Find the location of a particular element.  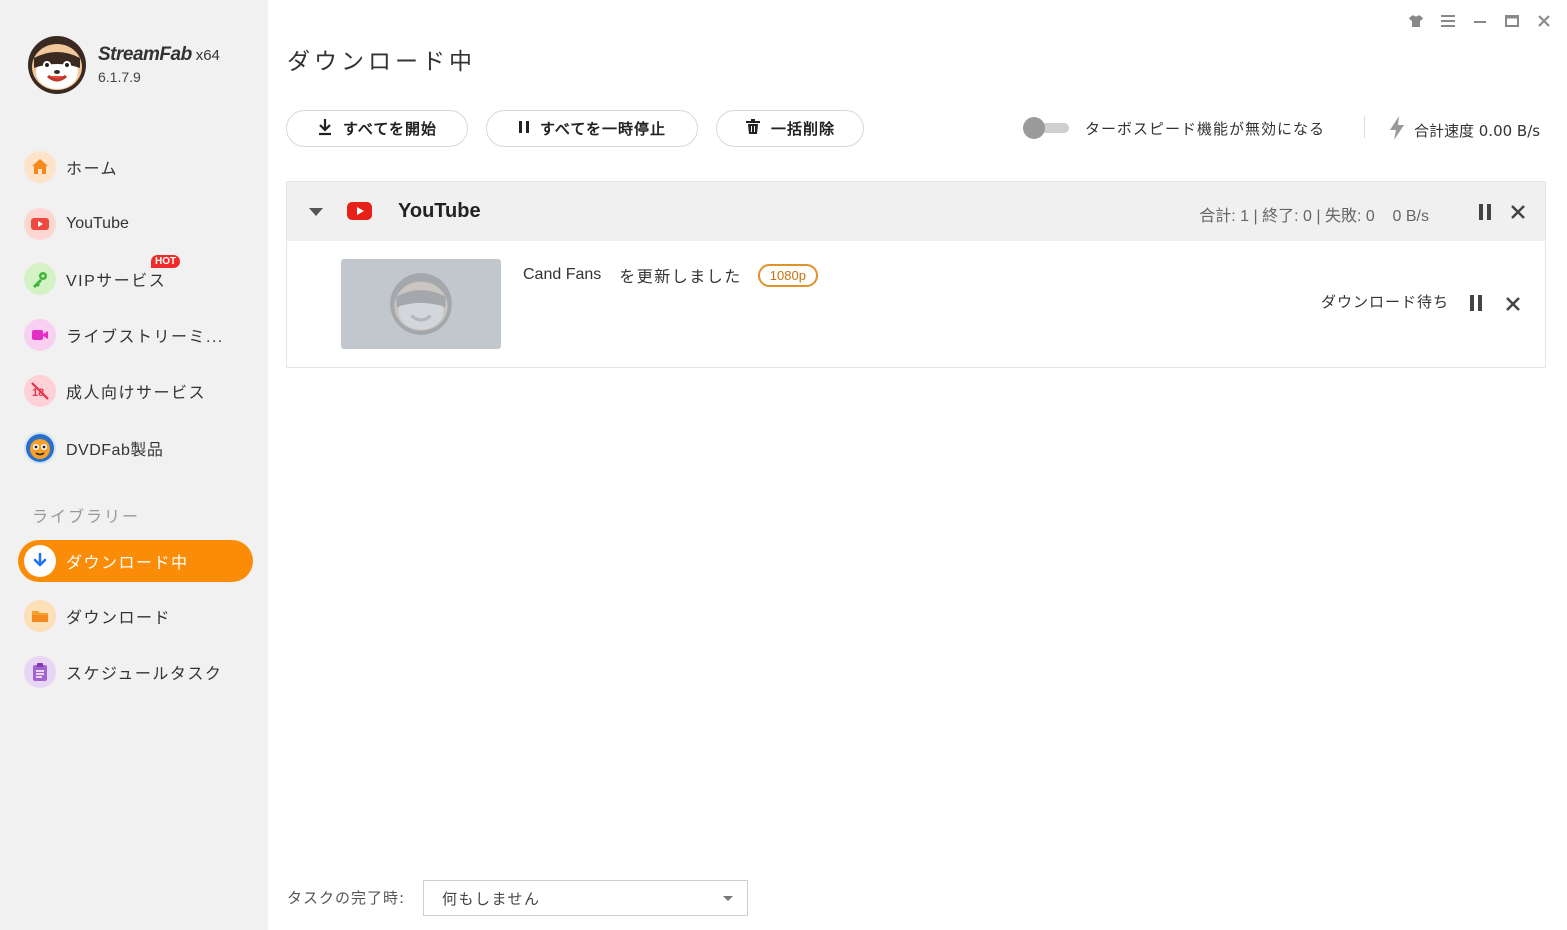

brand-arch: x64 is located at coordinates (207, 55).